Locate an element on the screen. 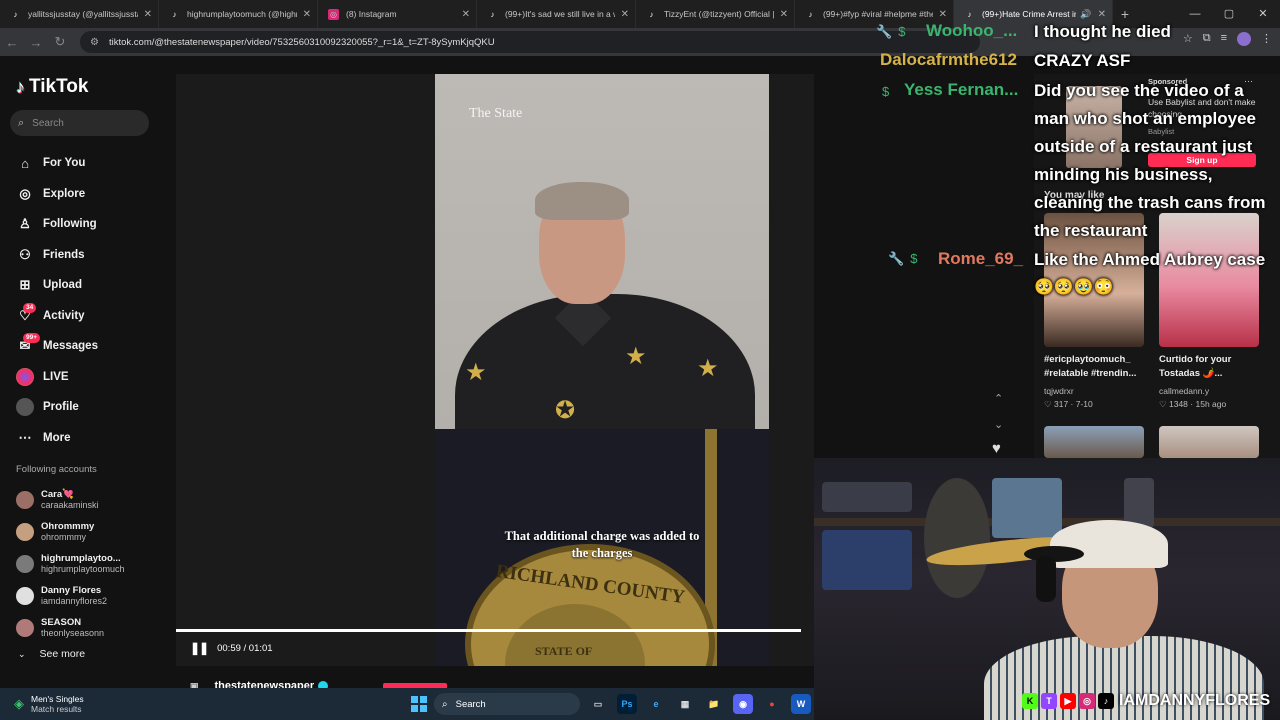 This screenshot has width=1280, height=720. following-account: Cara💘 caraakaminski is located at coordinates (91, 500).